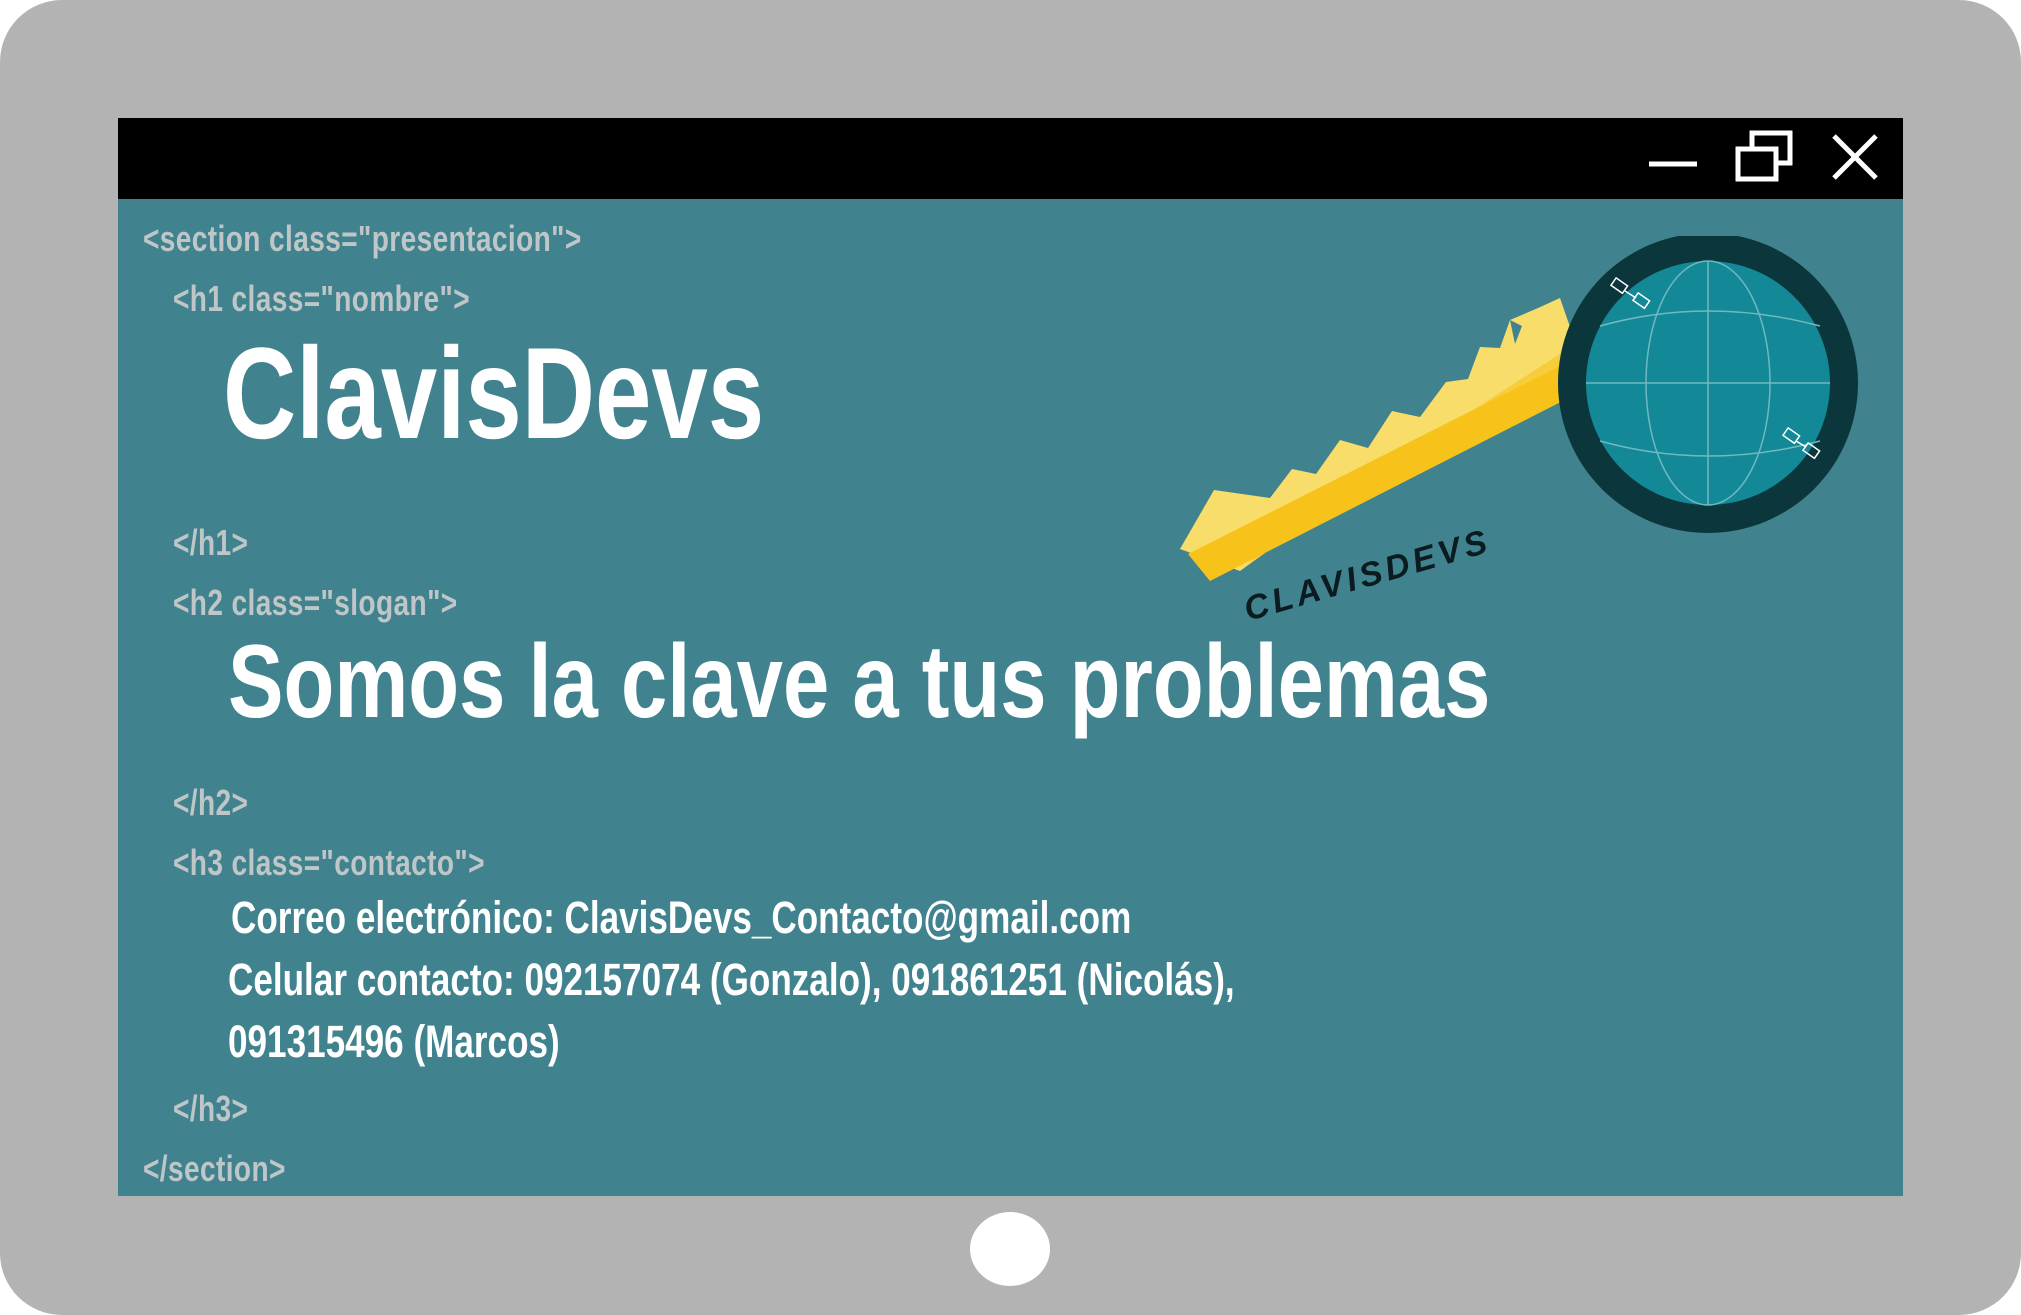 The image size is (2021, 1315). I want to click on key-icon, so click(1386, 439).